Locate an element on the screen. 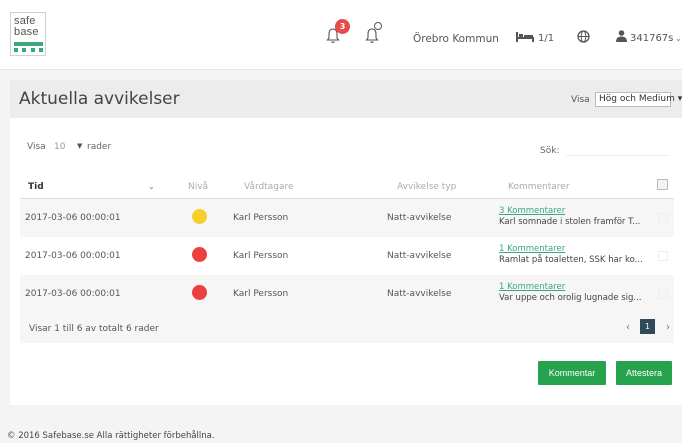 The image size is (682, 443). notification-badge: 3 is located at coordinates (342, 26).